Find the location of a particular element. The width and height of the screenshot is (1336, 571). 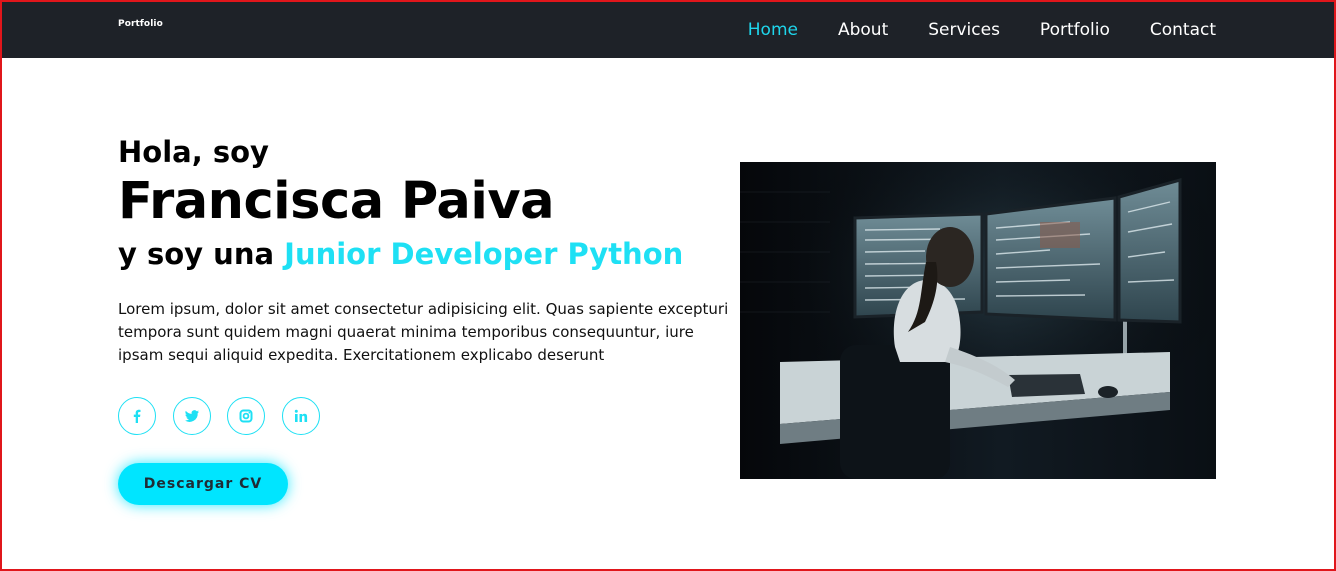

nav-link-services: Services is located at coordinates (964, 30).